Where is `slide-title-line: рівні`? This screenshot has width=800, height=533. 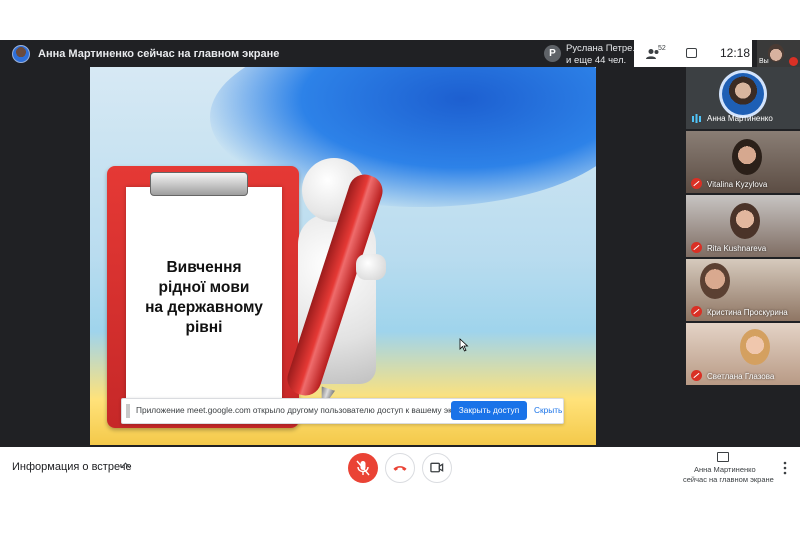
slide-title-line: рівні is located at coordinates (204, 327).